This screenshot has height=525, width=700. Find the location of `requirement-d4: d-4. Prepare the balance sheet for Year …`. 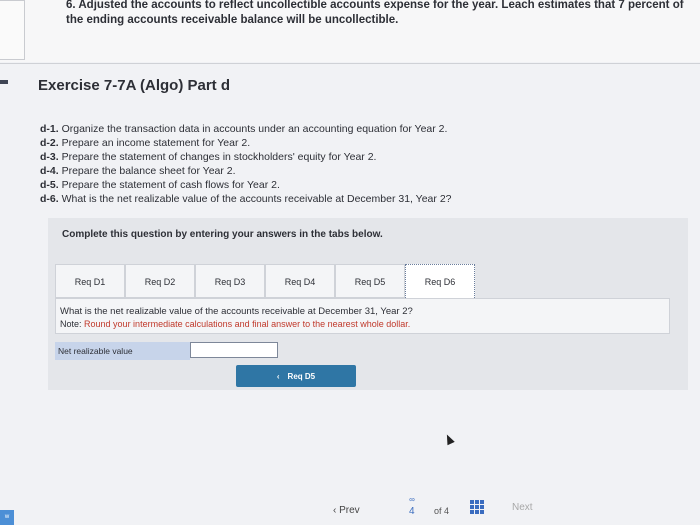

requirement-d4: d-4. Prepare the balance sheet for Year … is located at coordinates (246, 171).